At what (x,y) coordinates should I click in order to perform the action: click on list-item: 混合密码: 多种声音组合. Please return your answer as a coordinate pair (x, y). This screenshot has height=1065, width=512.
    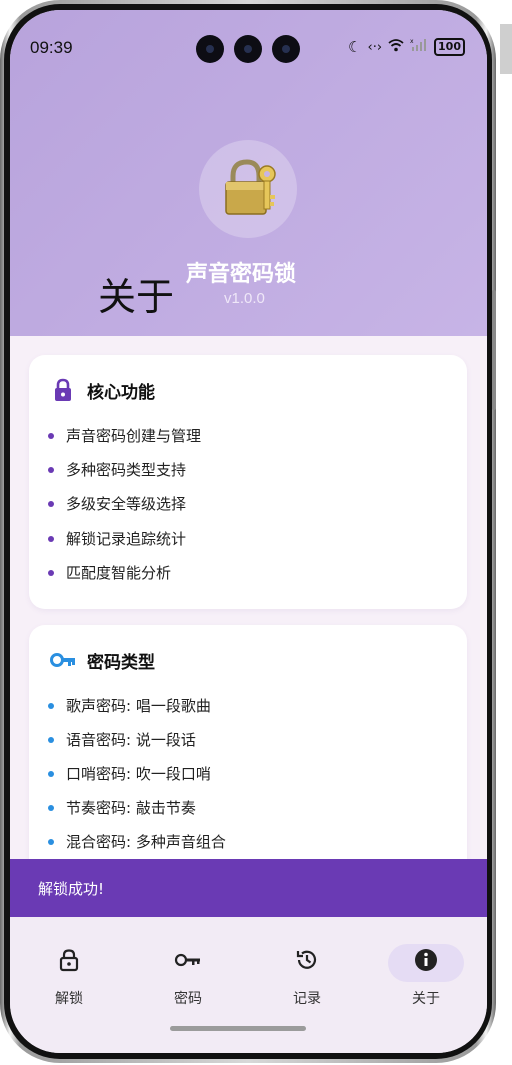
    Looking at the image, I should click on (146, 842).